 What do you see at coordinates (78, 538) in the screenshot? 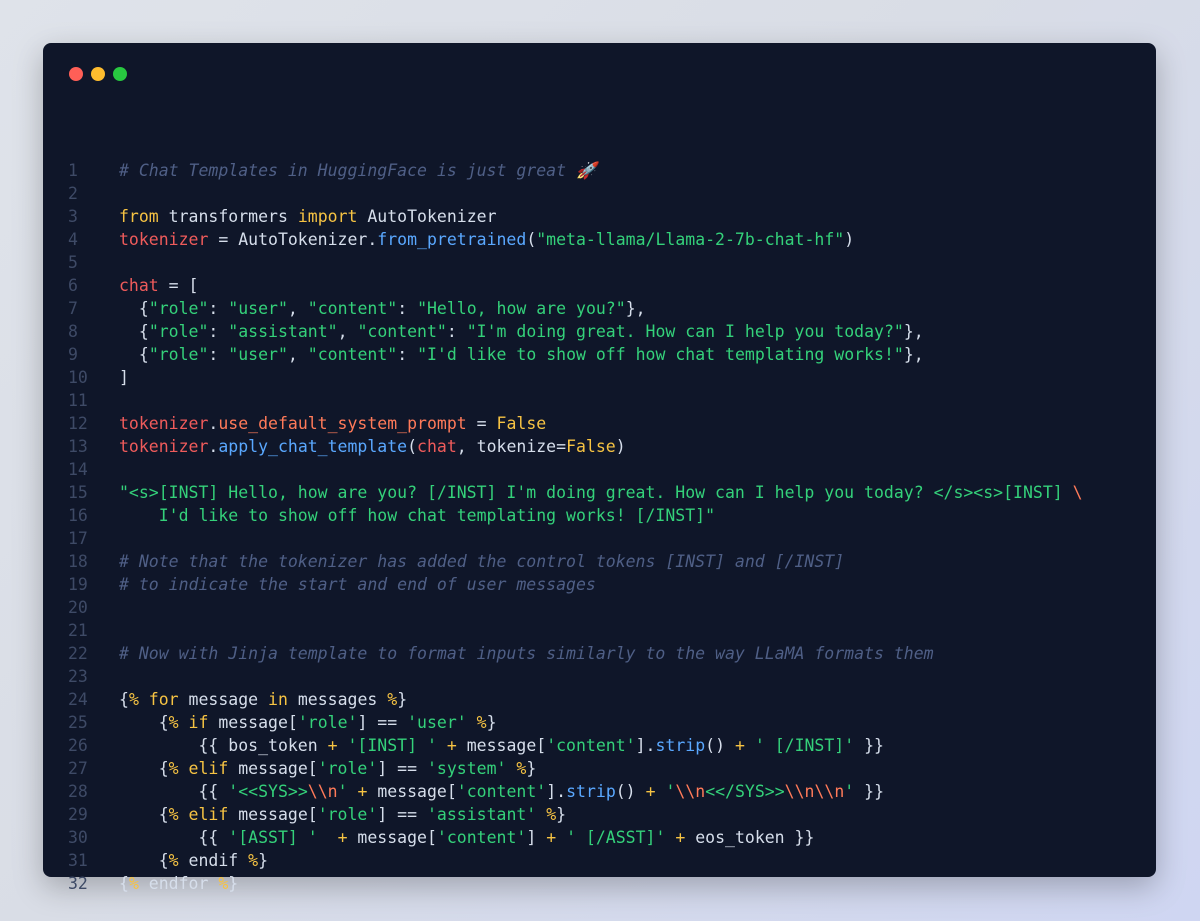
I see `line-number: 17` at bounding box center [78, 538].